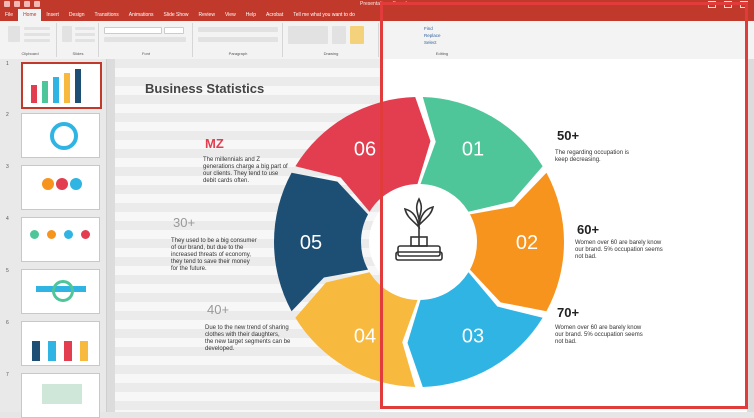 The height and width of the screenshot is (418, 754). What do you see at coordinates (207, 15) in the screenshot?
I see `tab-review: Review` at bounding box center [207, 15].